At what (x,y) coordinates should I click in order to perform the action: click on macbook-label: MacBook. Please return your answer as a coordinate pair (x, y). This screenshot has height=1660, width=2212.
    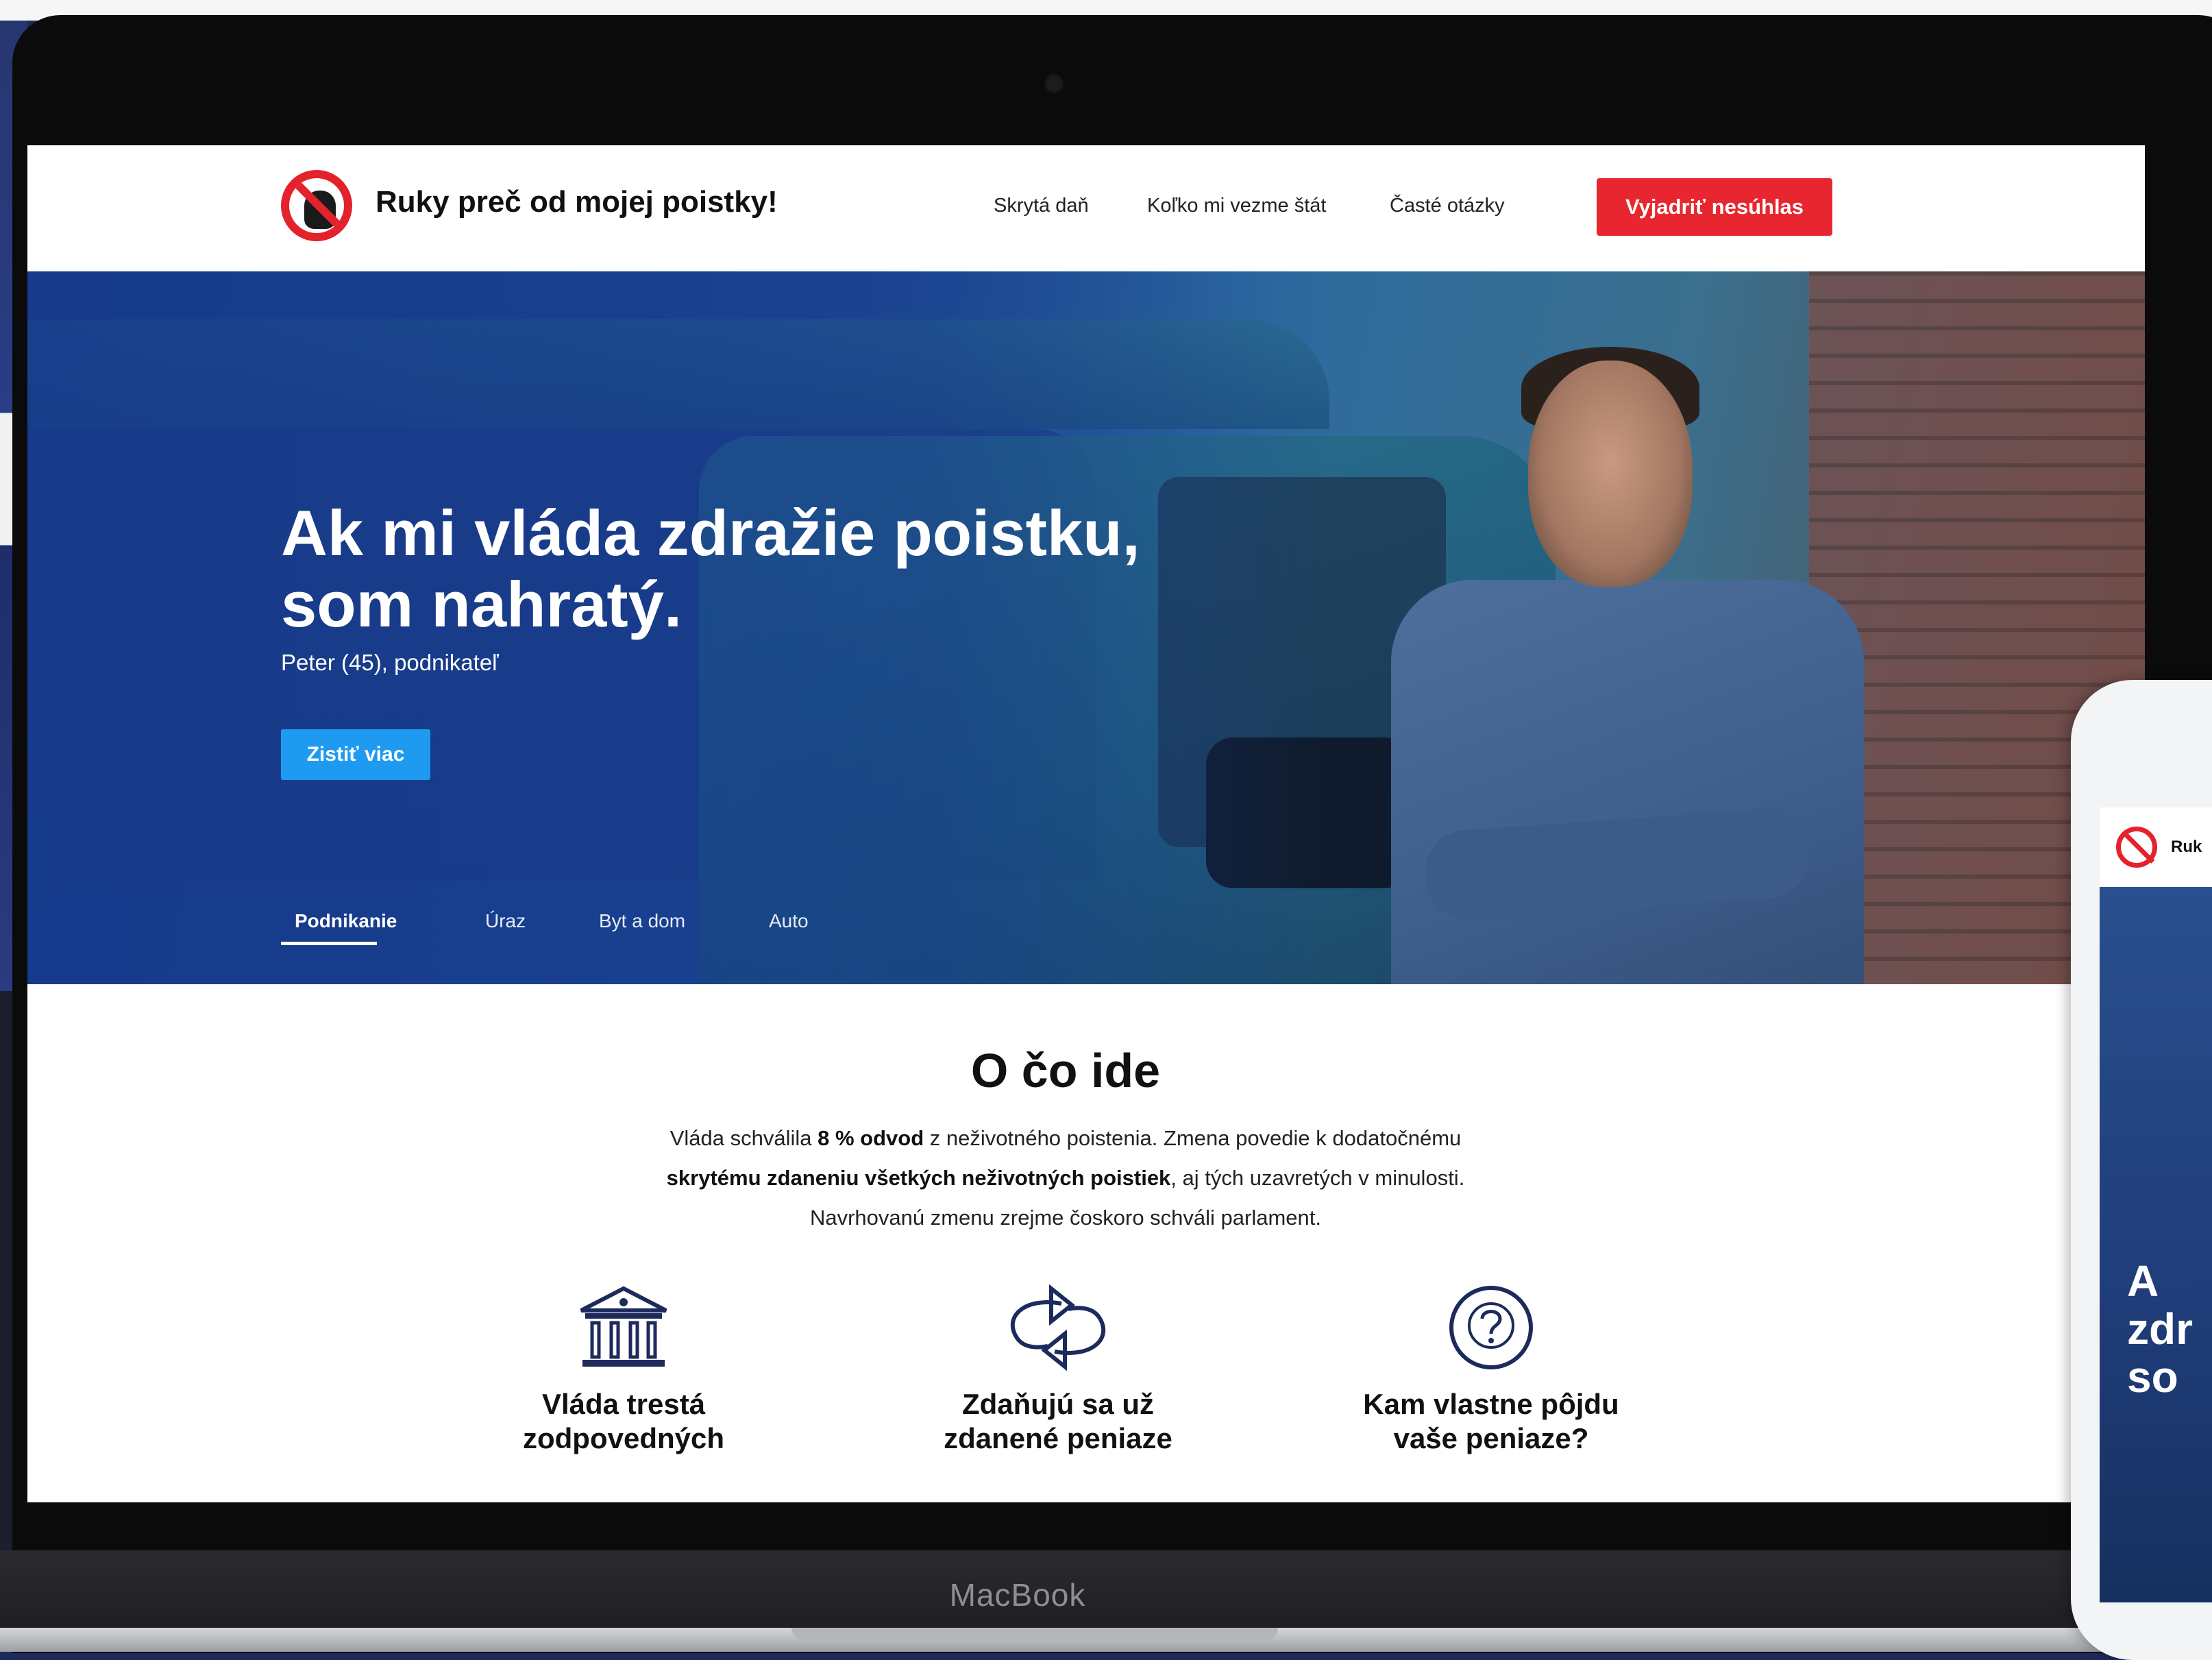
    Looking at the image, I should click on (1018, 1595).